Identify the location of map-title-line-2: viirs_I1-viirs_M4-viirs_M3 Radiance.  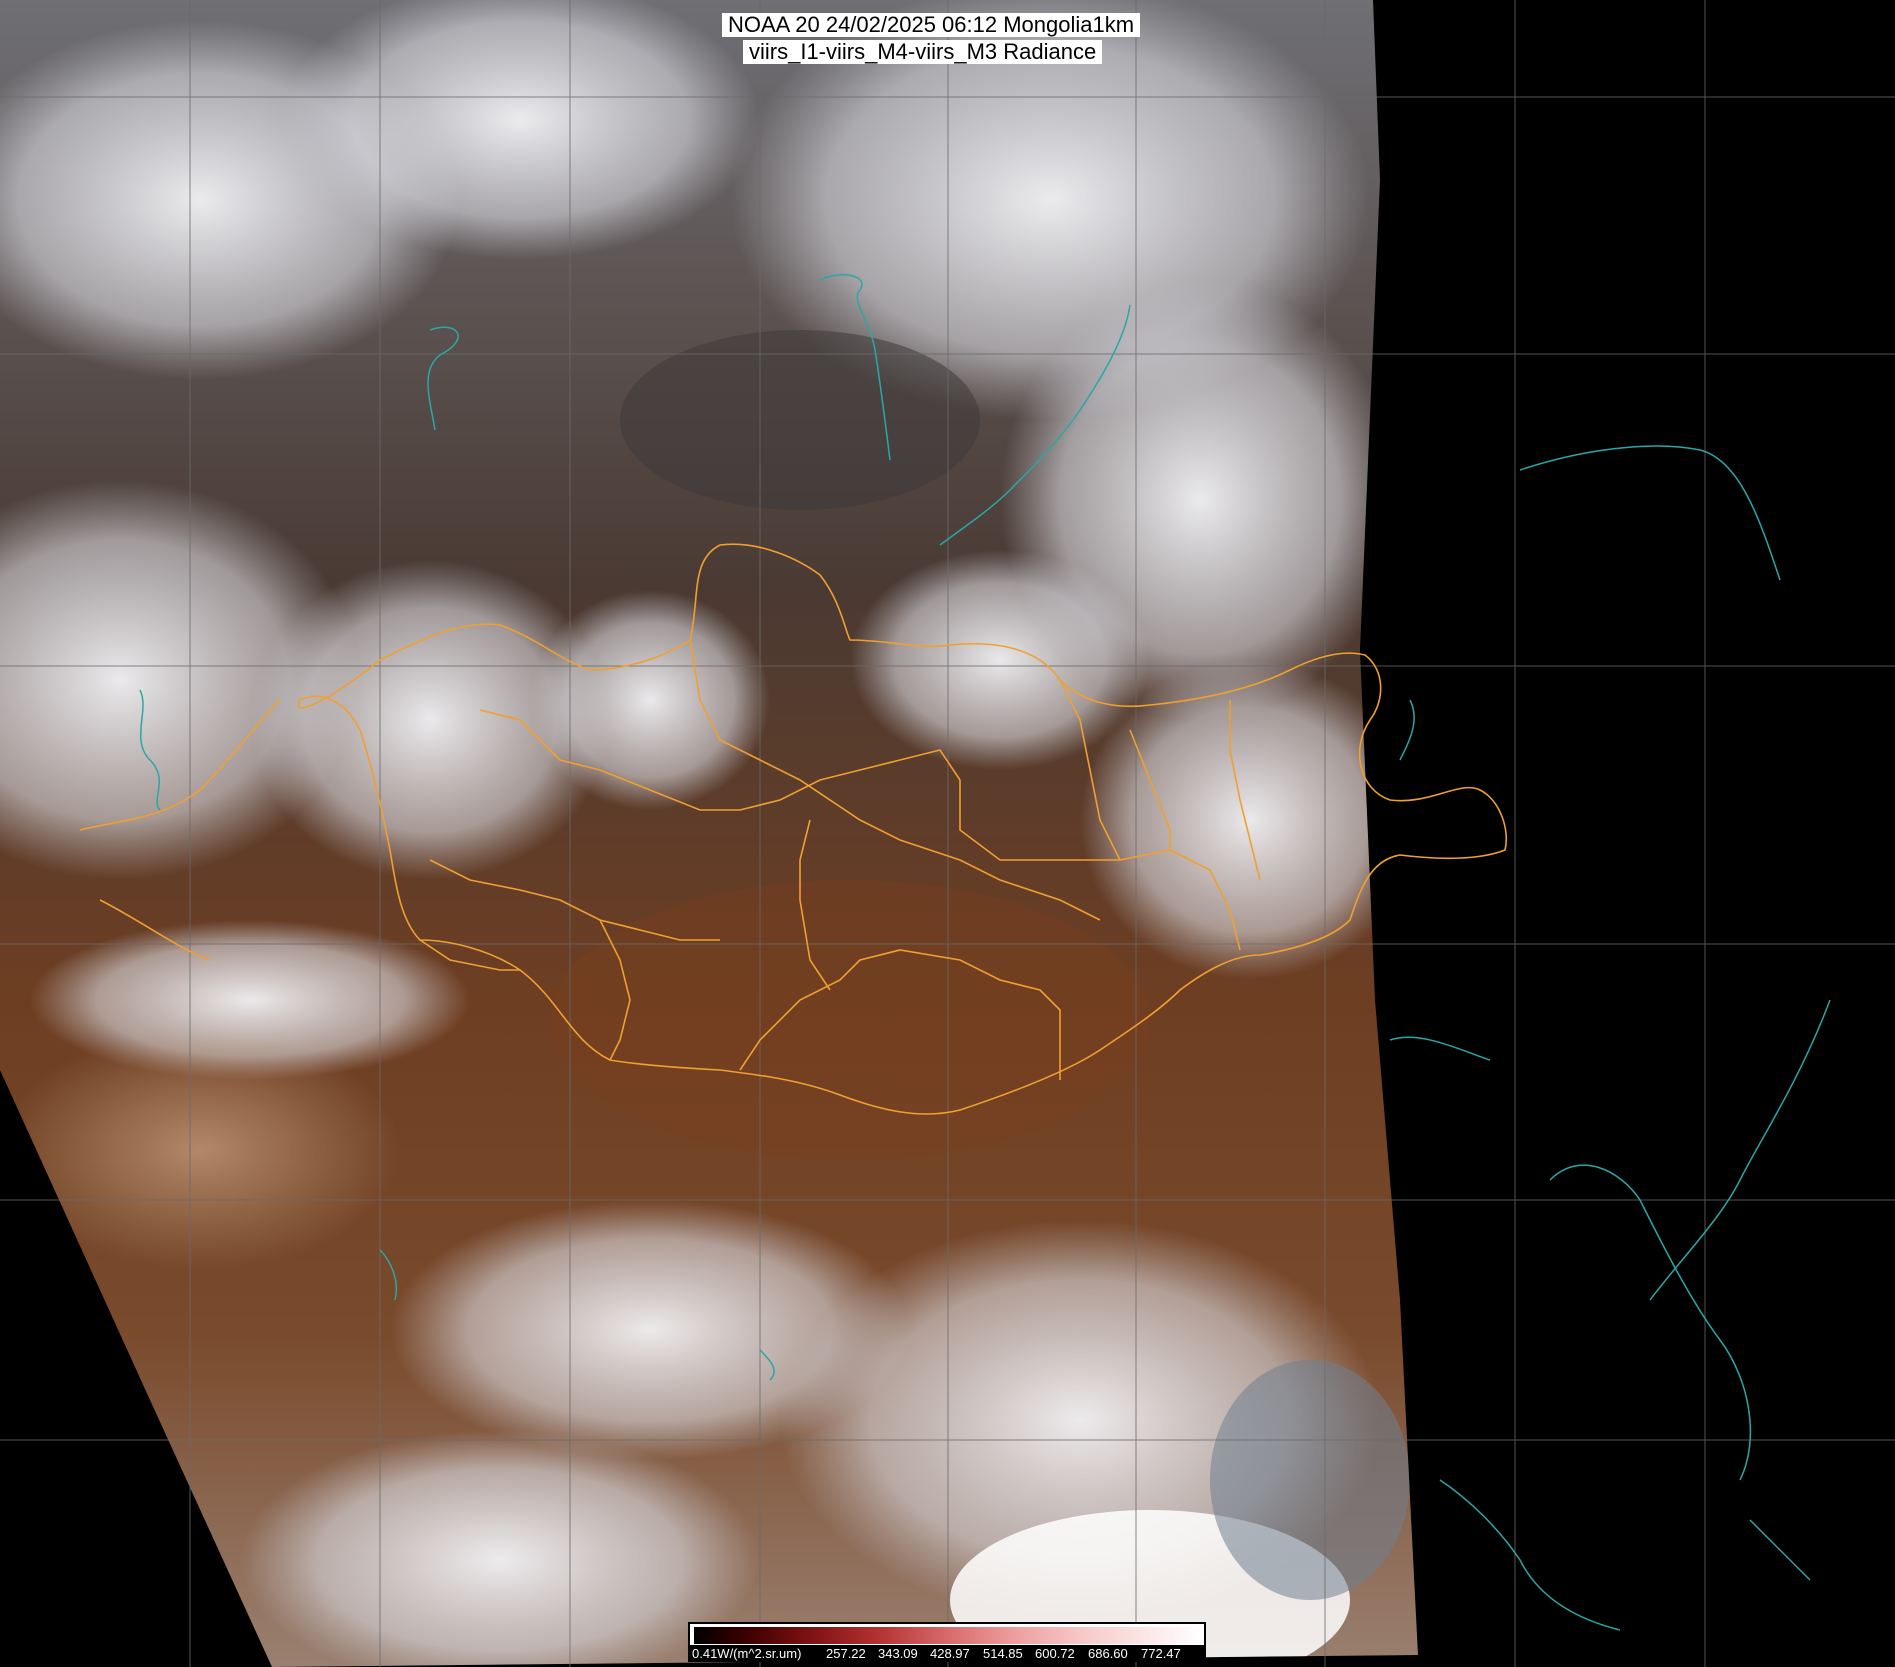
(923, 52).